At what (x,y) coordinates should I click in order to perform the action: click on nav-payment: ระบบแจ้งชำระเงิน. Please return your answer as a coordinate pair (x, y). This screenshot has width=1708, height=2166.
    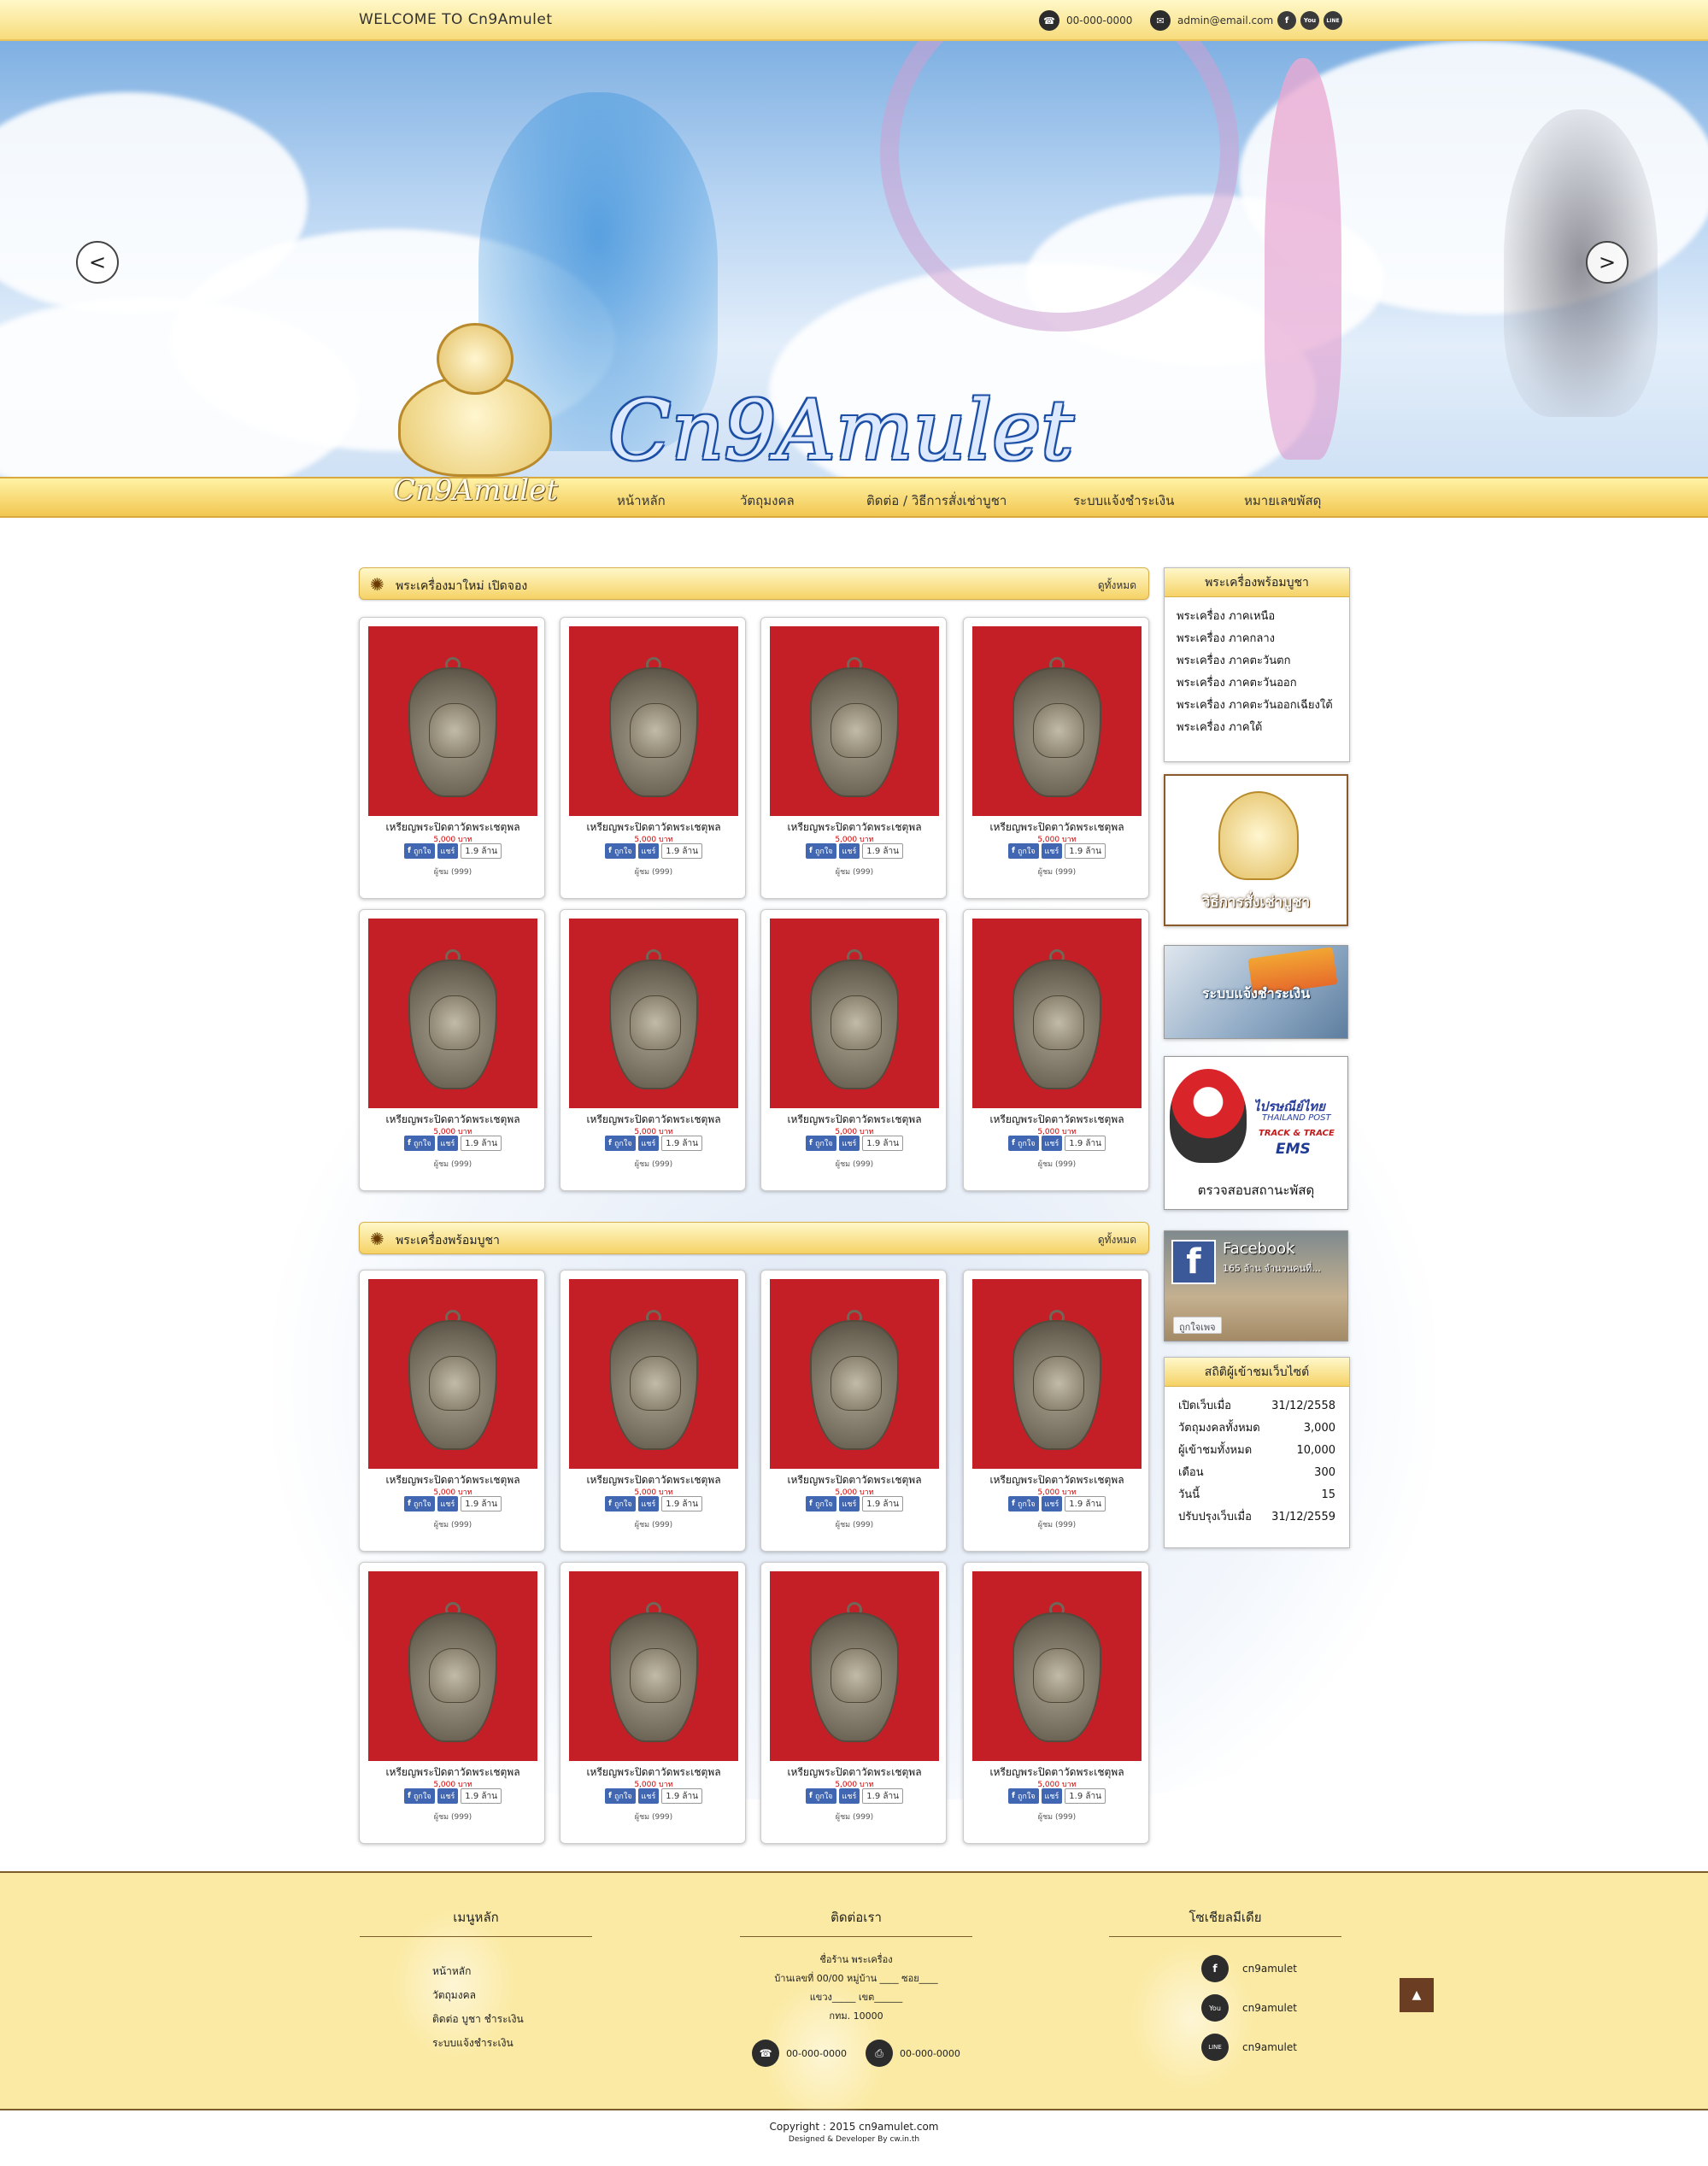
    Looking at the image, I should click on (1123, 500).